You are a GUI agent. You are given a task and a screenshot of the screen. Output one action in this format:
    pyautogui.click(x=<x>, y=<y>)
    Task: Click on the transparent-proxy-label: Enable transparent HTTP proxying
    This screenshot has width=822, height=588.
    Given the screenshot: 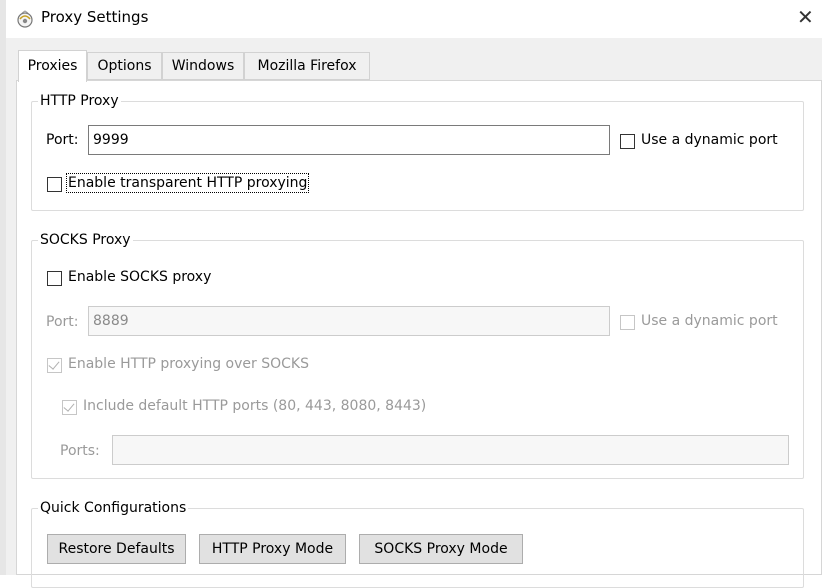 What is the action you would take?
    pyautogui.click(x=187, y=183)
    